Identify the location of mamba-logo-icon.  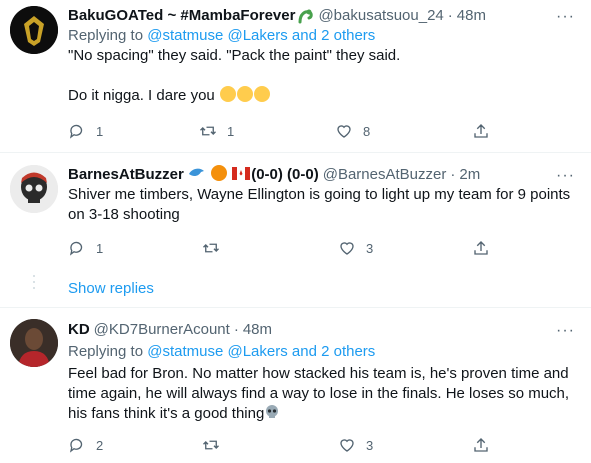
(34, 30).